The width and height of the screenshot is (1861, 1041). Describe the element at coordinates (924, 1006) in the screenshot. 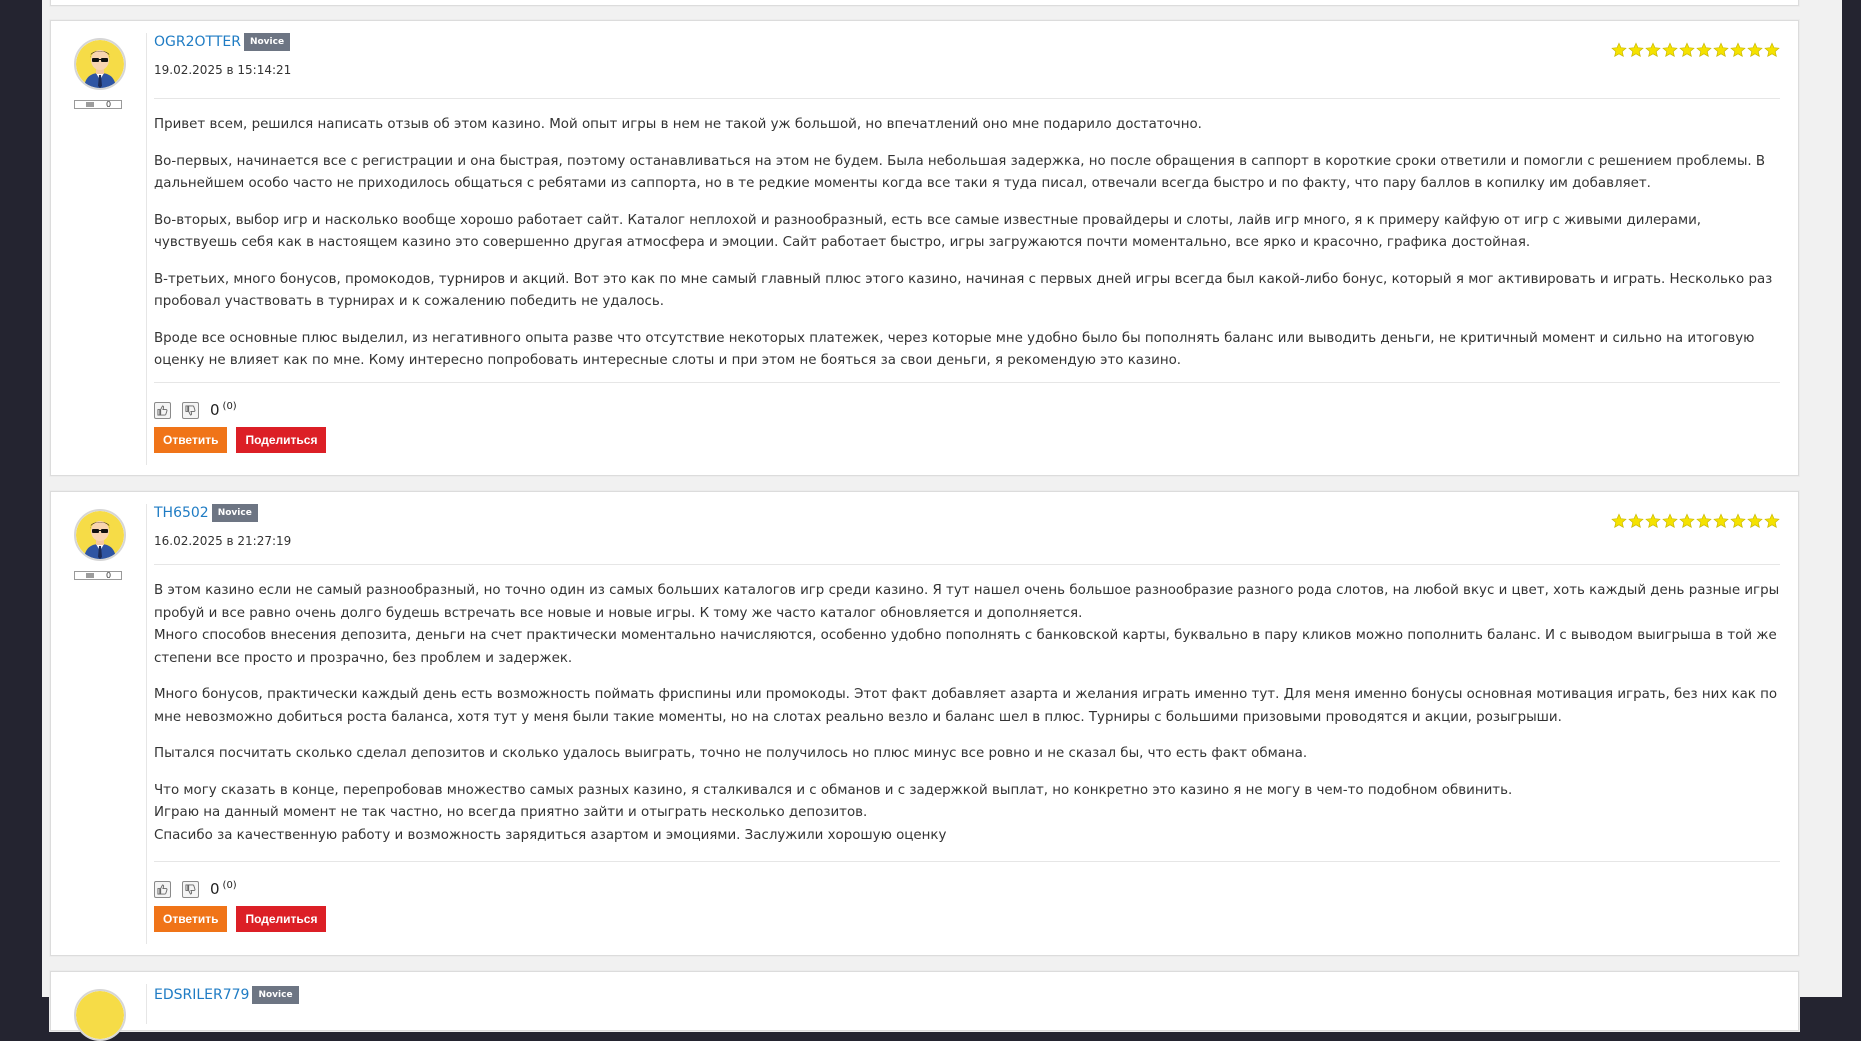

I see `review-card: EDSRILER779 Novice` at that location.